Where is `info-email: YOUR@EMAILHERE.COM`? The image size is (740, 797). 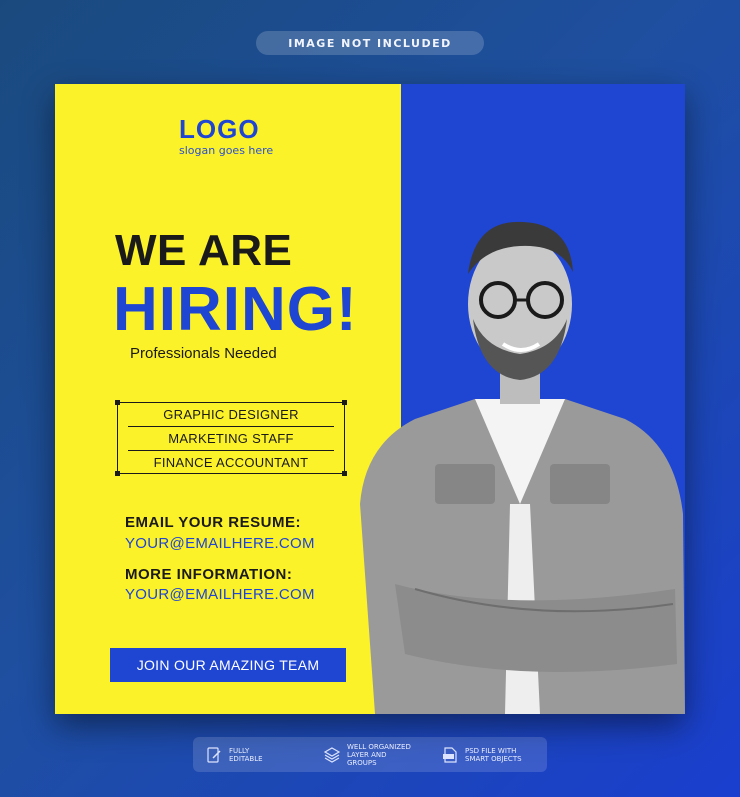
info-email: YOUR@EMAILHERE.COM is located at coordinates (220, 594).